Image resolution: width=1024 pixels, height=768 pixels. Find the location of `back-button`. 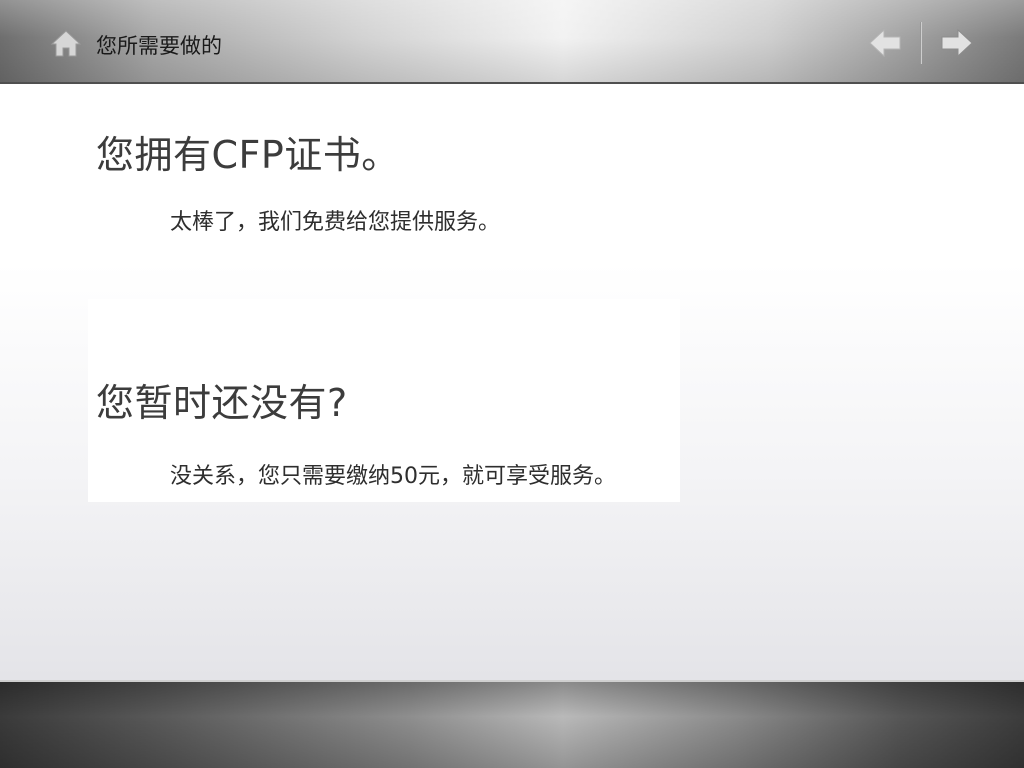

back-button is located at coordinates (885, 43).